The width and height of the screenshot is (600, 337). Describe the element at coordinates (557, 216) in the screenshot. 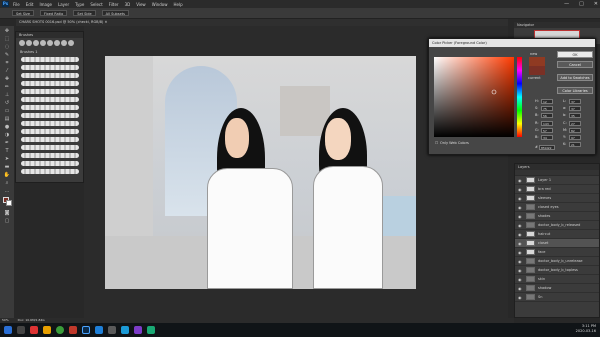

I see `layer-row: ◉ shades` at that location.